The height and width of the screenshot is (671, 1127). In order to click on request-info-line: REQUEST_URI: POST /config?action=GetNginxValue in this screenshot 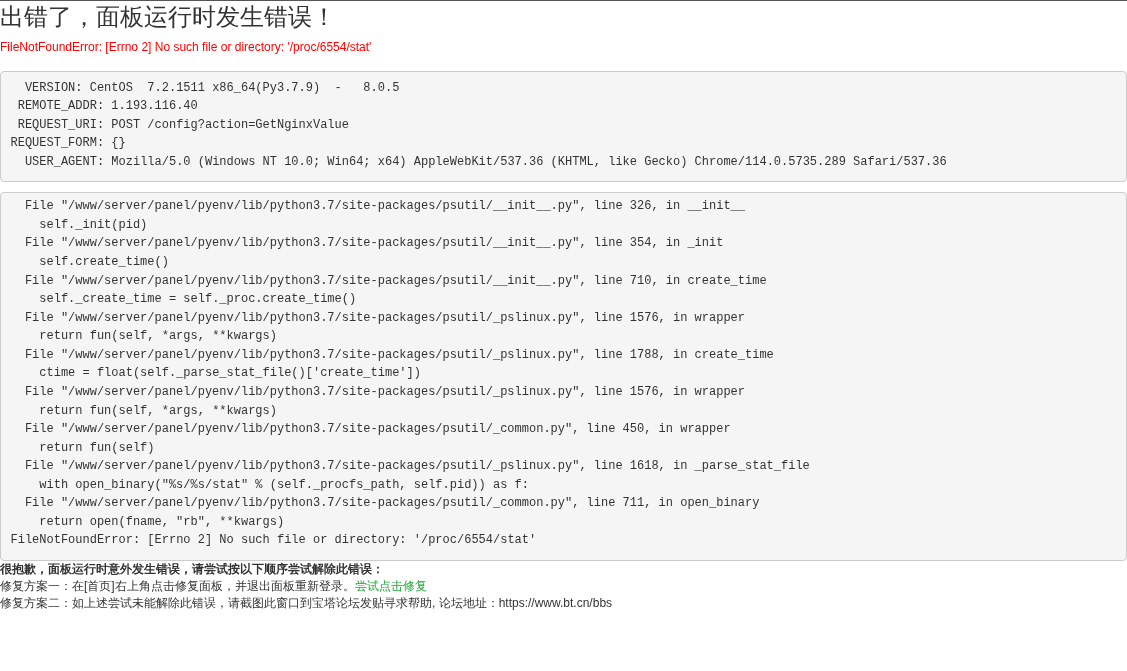, I will do `click(183, 125)`.